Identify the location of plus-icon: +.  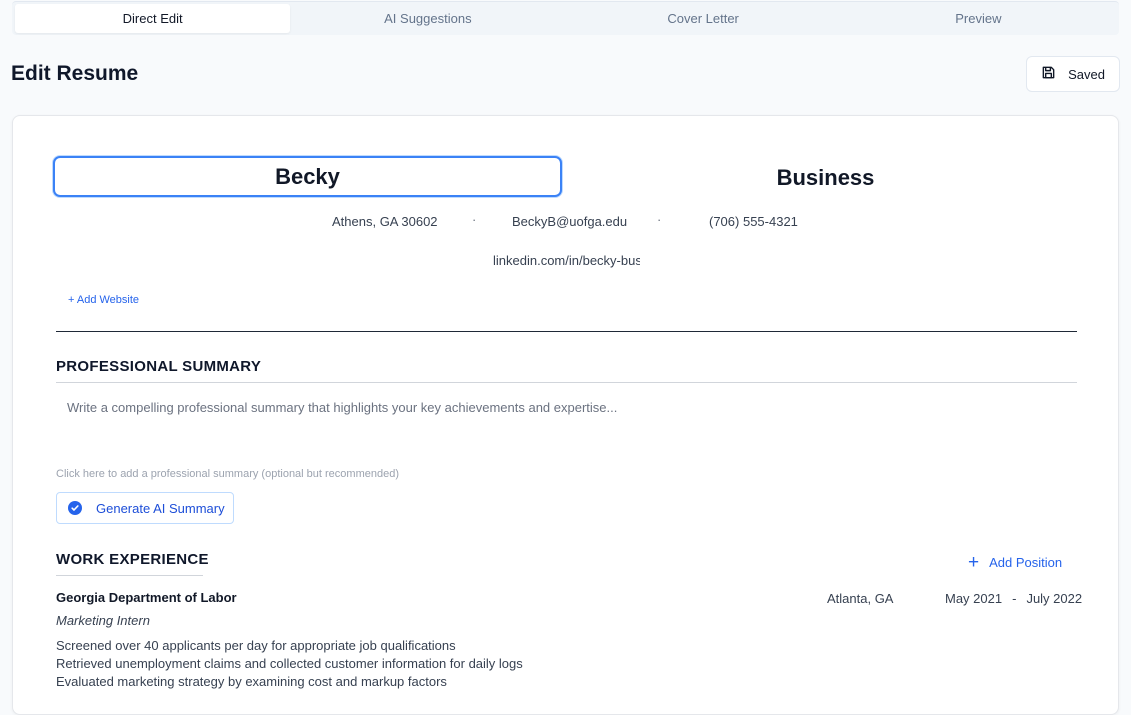
(974, 562).